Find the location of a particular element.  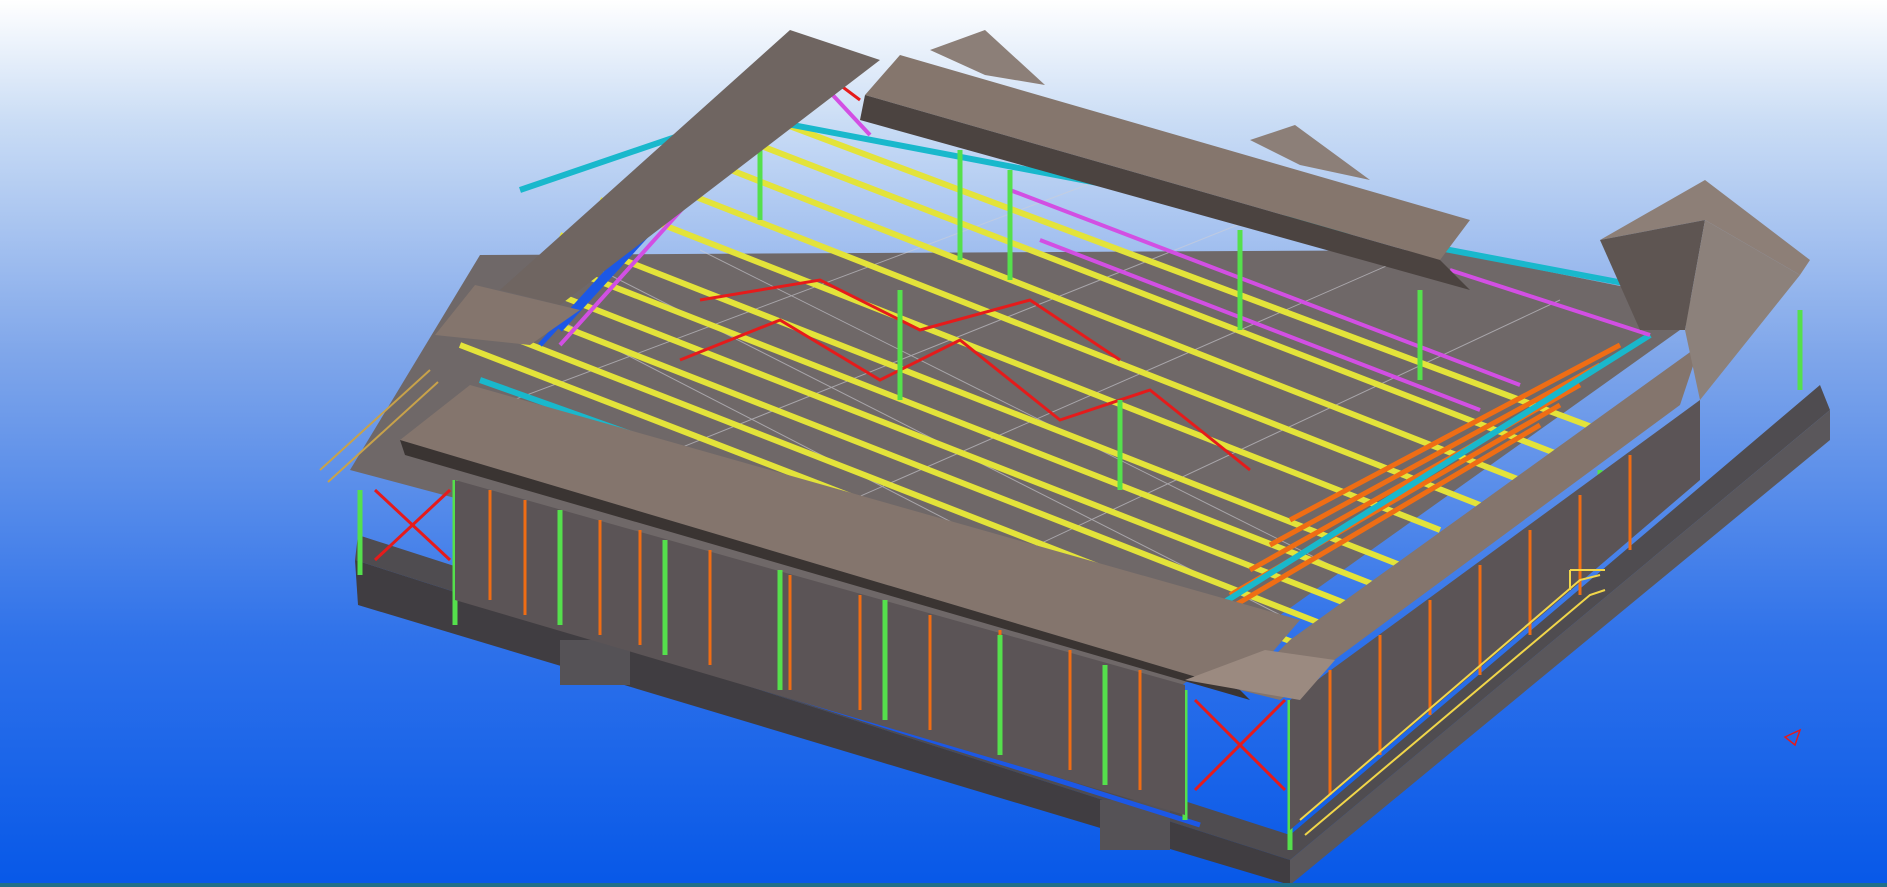

status-strip is located at coordinates (943, 885).